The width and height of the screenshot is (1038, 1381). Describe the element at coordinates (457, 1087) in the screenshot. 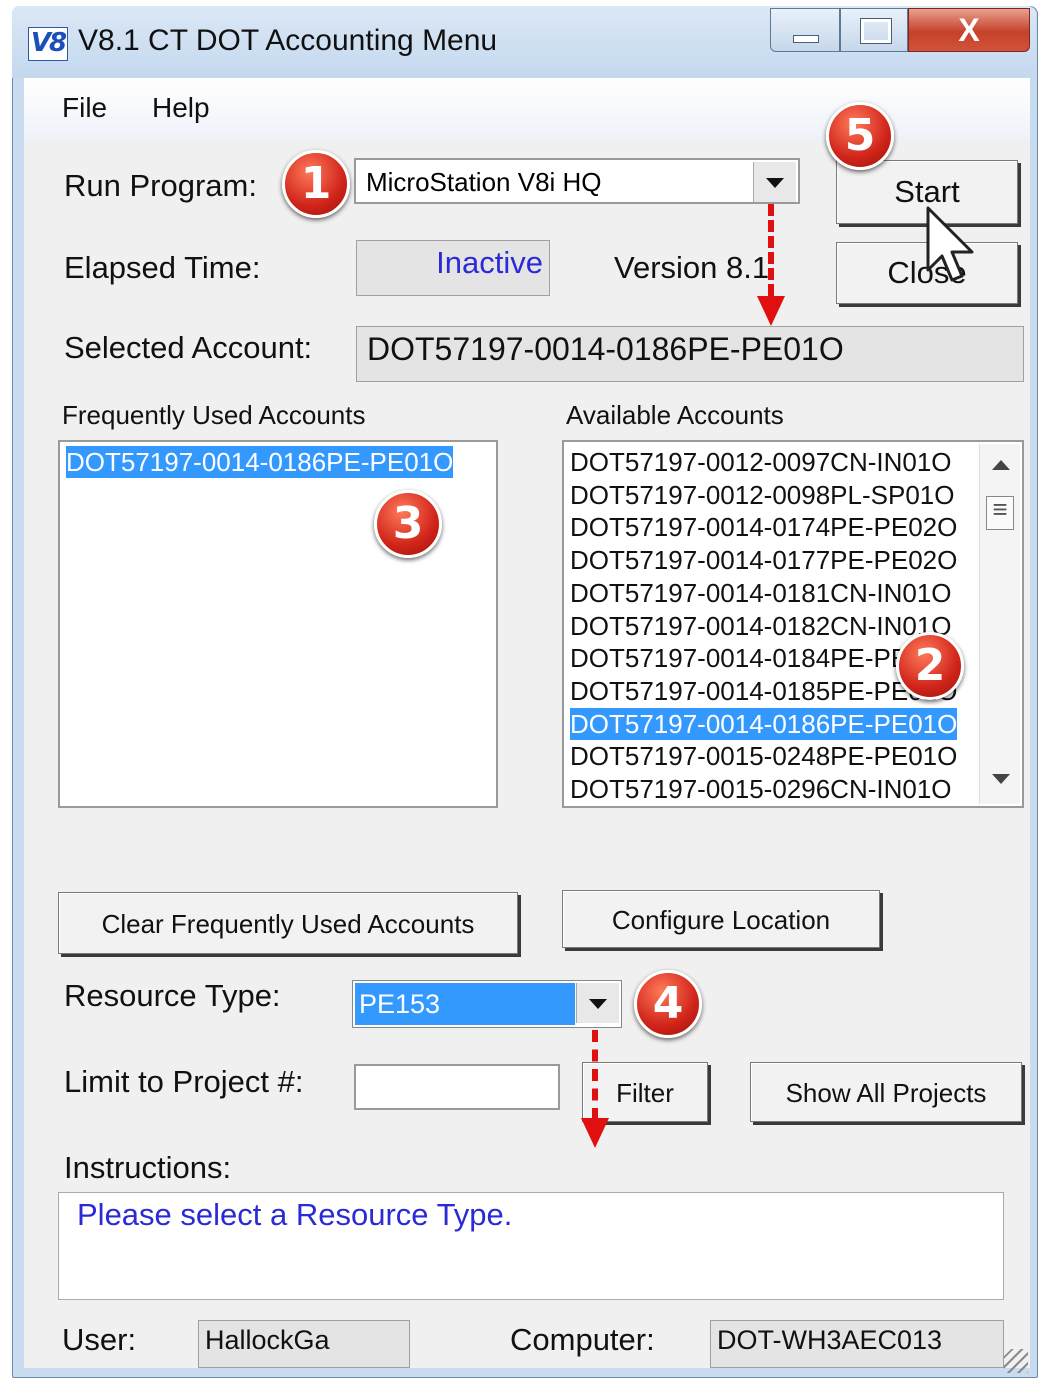

I see `project-number-input` at that location.